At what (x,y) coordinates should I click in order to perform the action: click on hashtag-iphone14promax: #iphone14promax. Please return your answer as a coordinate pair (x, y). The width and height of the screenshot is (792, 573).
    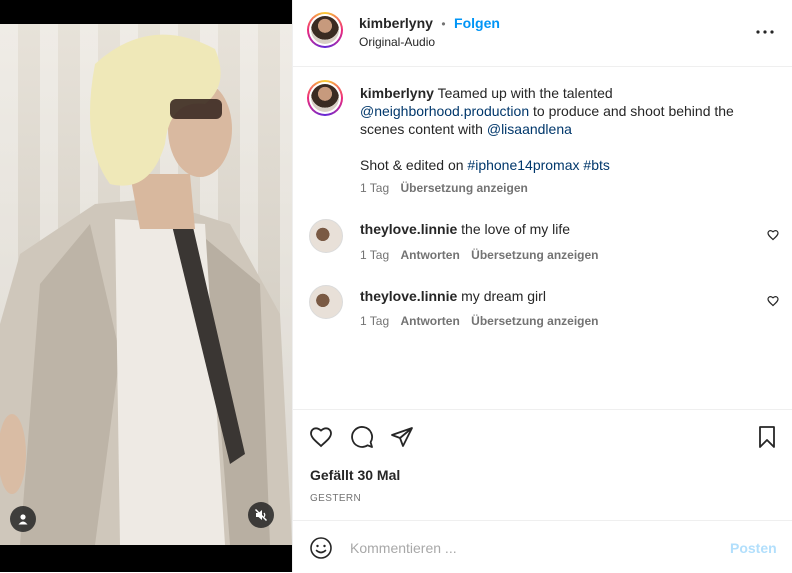
    Looking at the image, I should click on (523, 165).